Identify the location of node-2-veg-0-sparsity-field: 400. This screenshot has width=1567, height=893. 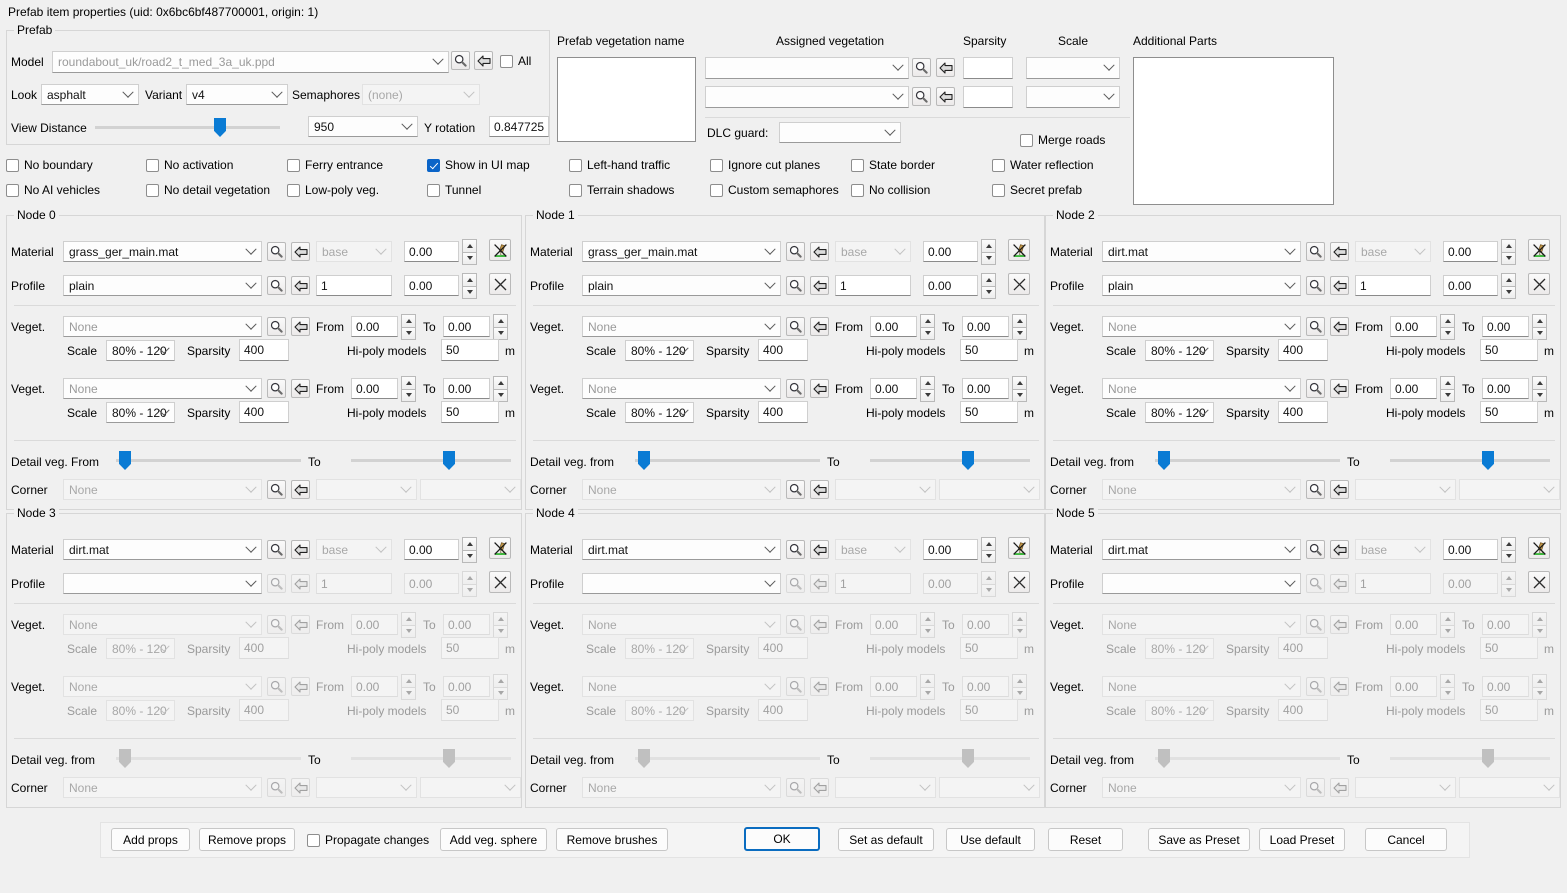
(1303, 350).